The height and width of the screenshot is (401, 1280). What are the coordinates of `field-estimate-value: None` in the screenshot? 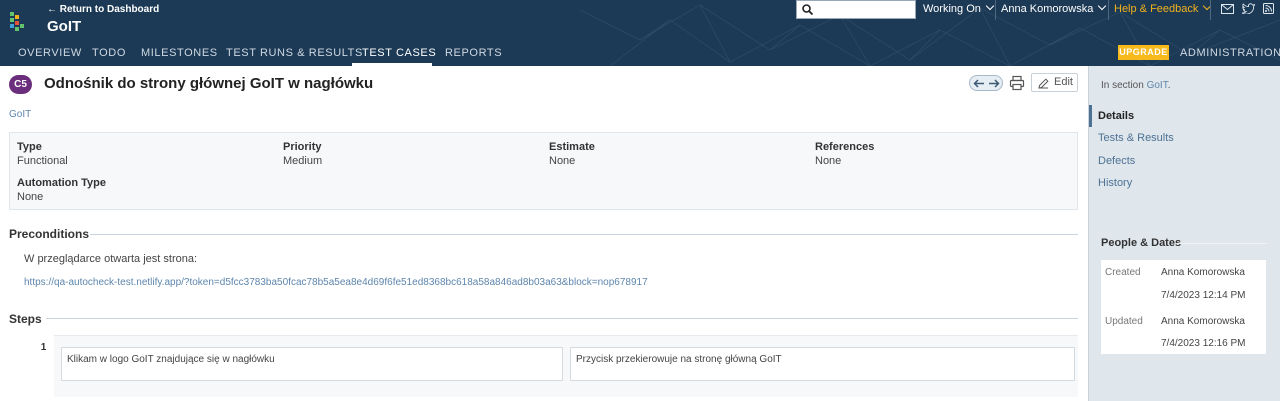 It's located at (562, 161).